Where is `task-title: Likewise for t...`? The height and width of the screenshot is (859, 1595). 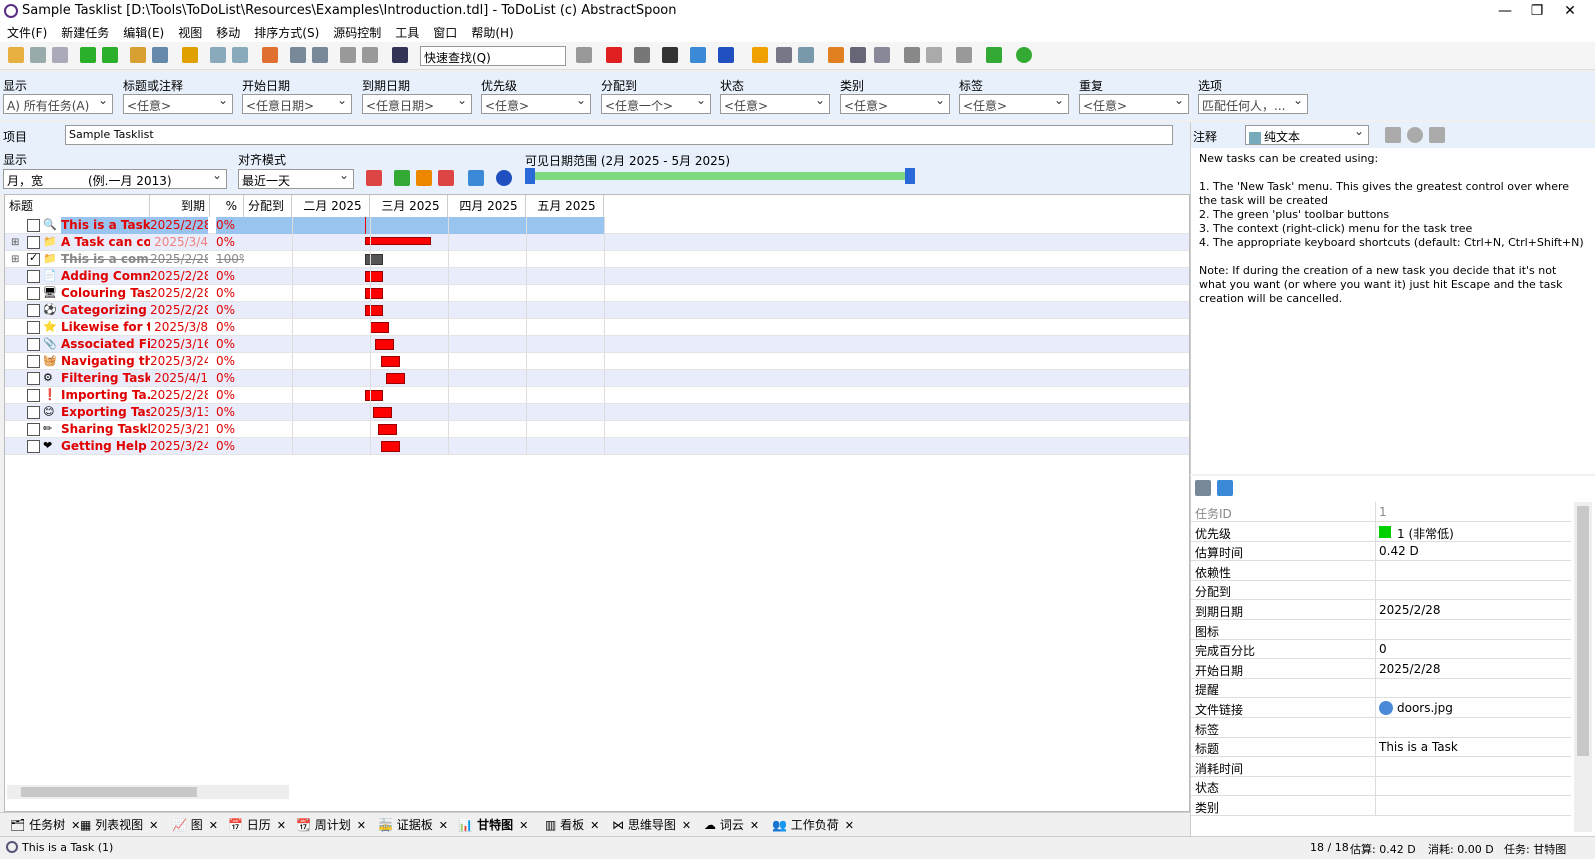
task-title: Likewise for t... is located at coordinates (105, 327).